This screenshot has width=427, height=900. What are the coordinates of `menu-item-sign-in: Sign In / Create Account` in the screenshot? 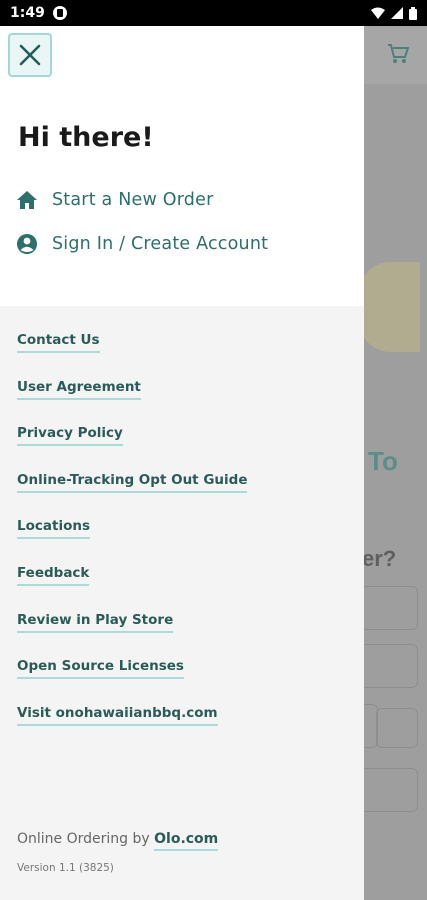 It's located at (142, 244).